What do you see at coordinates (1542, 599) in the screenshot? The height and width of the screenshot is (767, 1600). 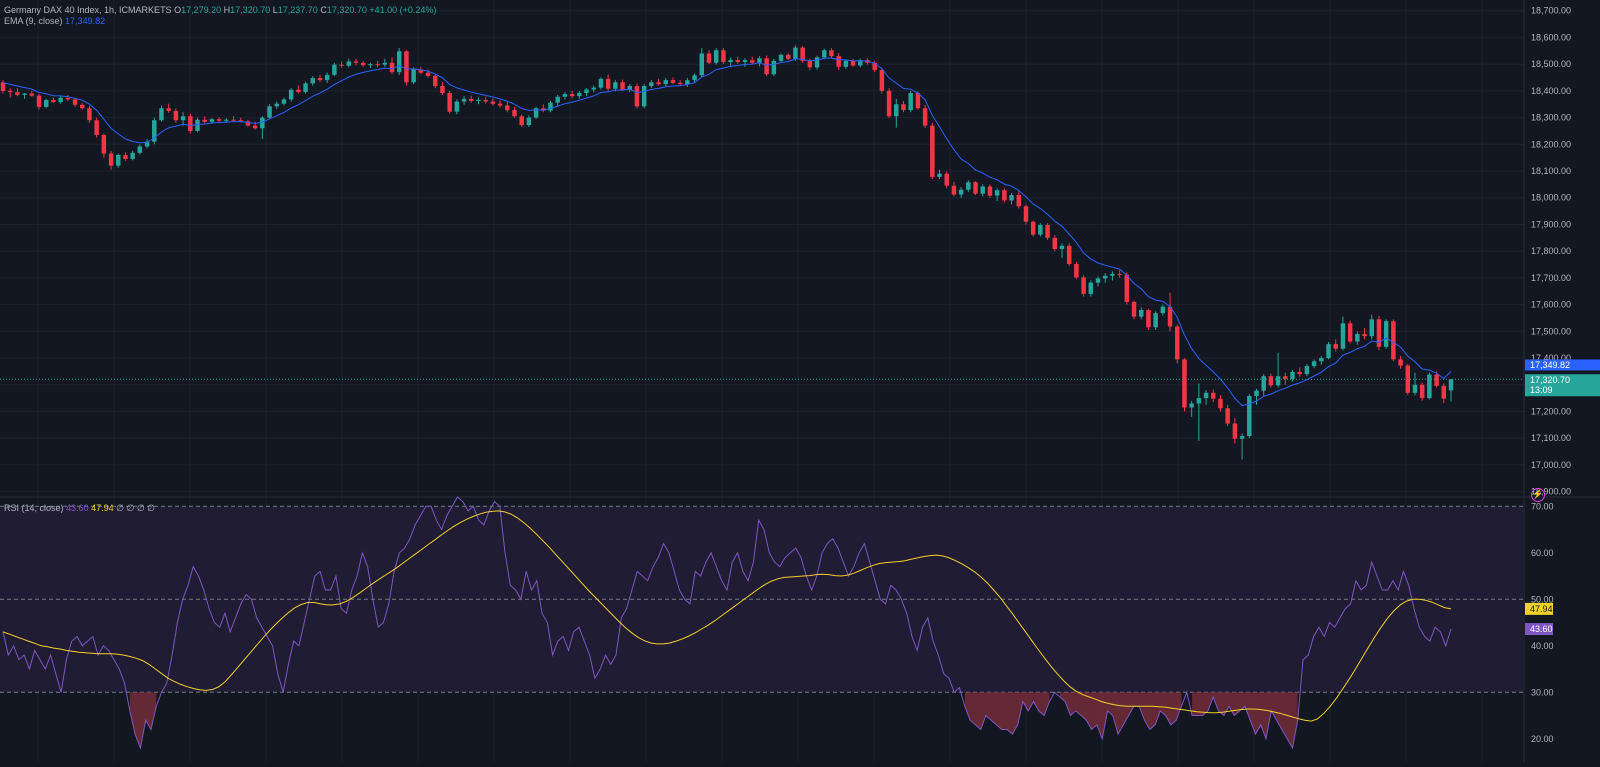 I see `rsi-tick-label: 50.00` at bounding box center [1542, 599].